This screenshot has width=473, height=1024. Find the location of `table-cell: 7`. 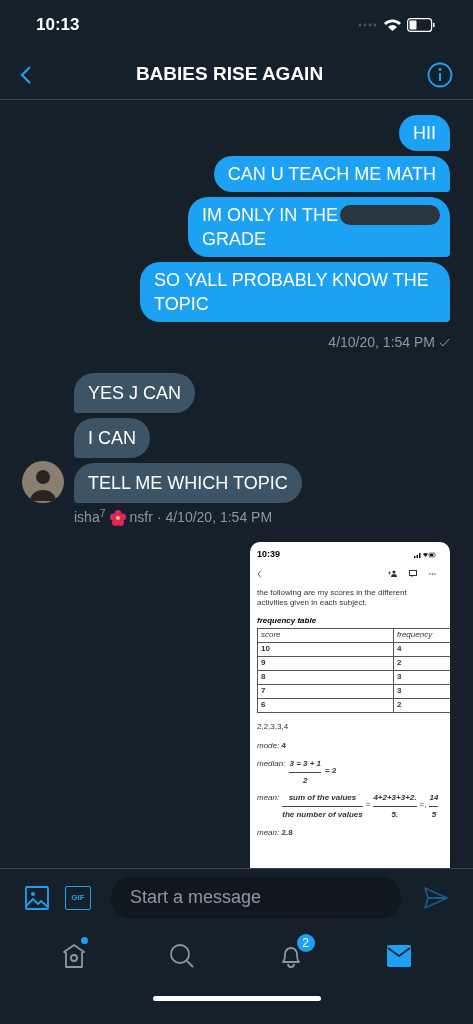

table-cell: 7 is located at coordinates (325, 691).